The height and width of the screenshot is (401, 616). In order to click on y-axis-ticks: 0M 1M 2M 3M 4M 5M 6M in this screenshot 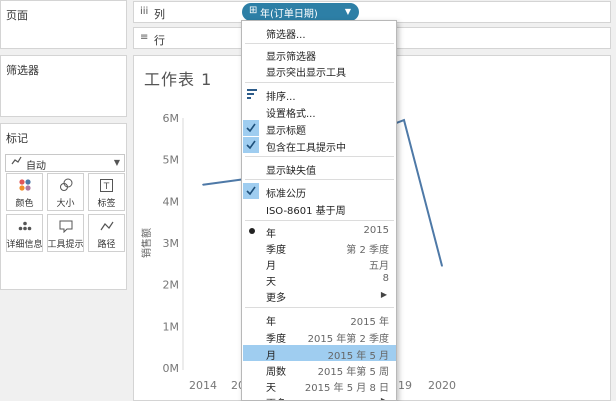, I will do `click(171, 243)`.